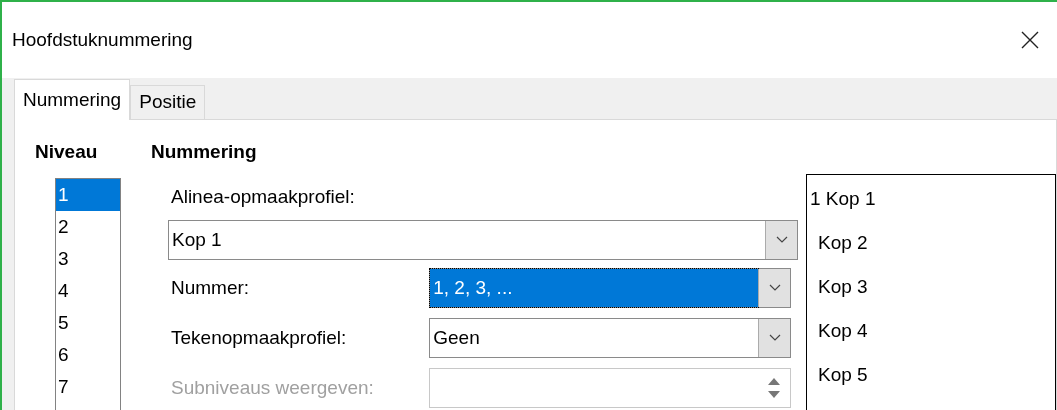 This screenshot has height=410, width=1057. Describe the element at coordinates (483, 240) in the screenshot. I see `paragraph-style-dropdown: Kop 1` at that location.